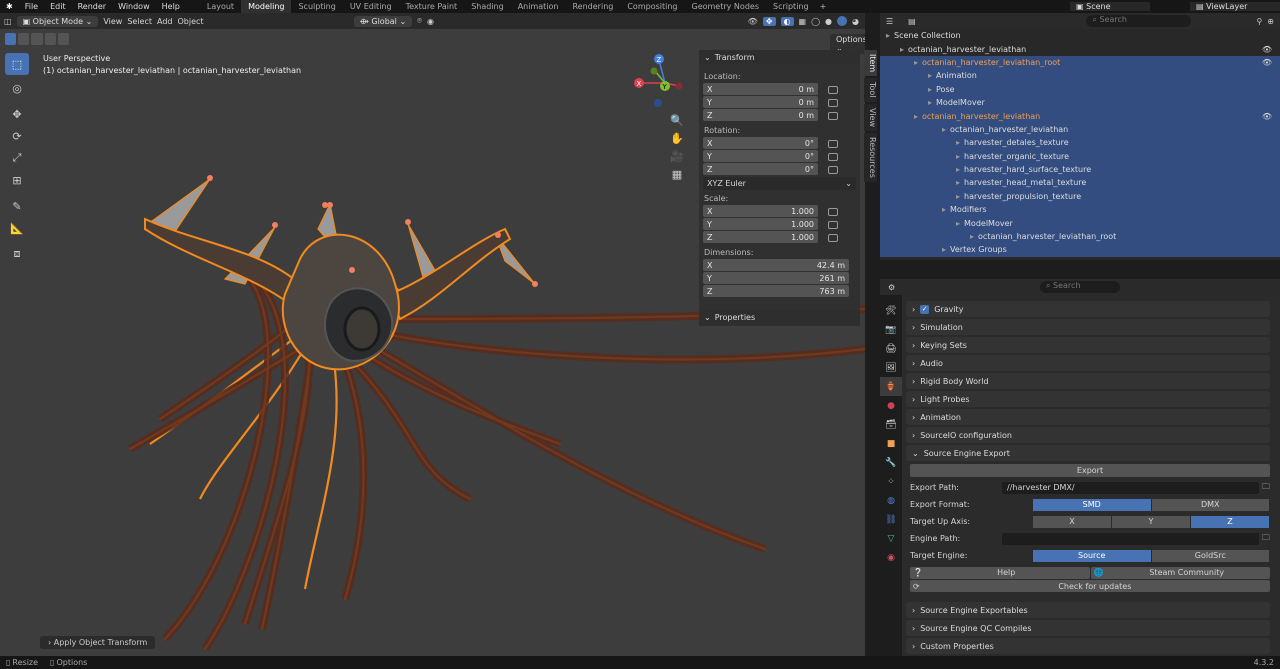  Describe the element at coordinates (779, 183) in the screenshot. I see `rotation-mode-dropdown: XYZ Euler ⌄` at that location.